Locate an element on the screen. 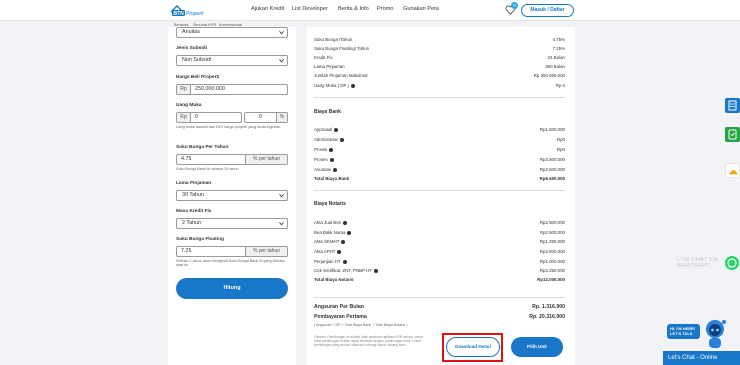 The image size is (740, 365). robot-assistant-icon is located at coordinates (714, 334).